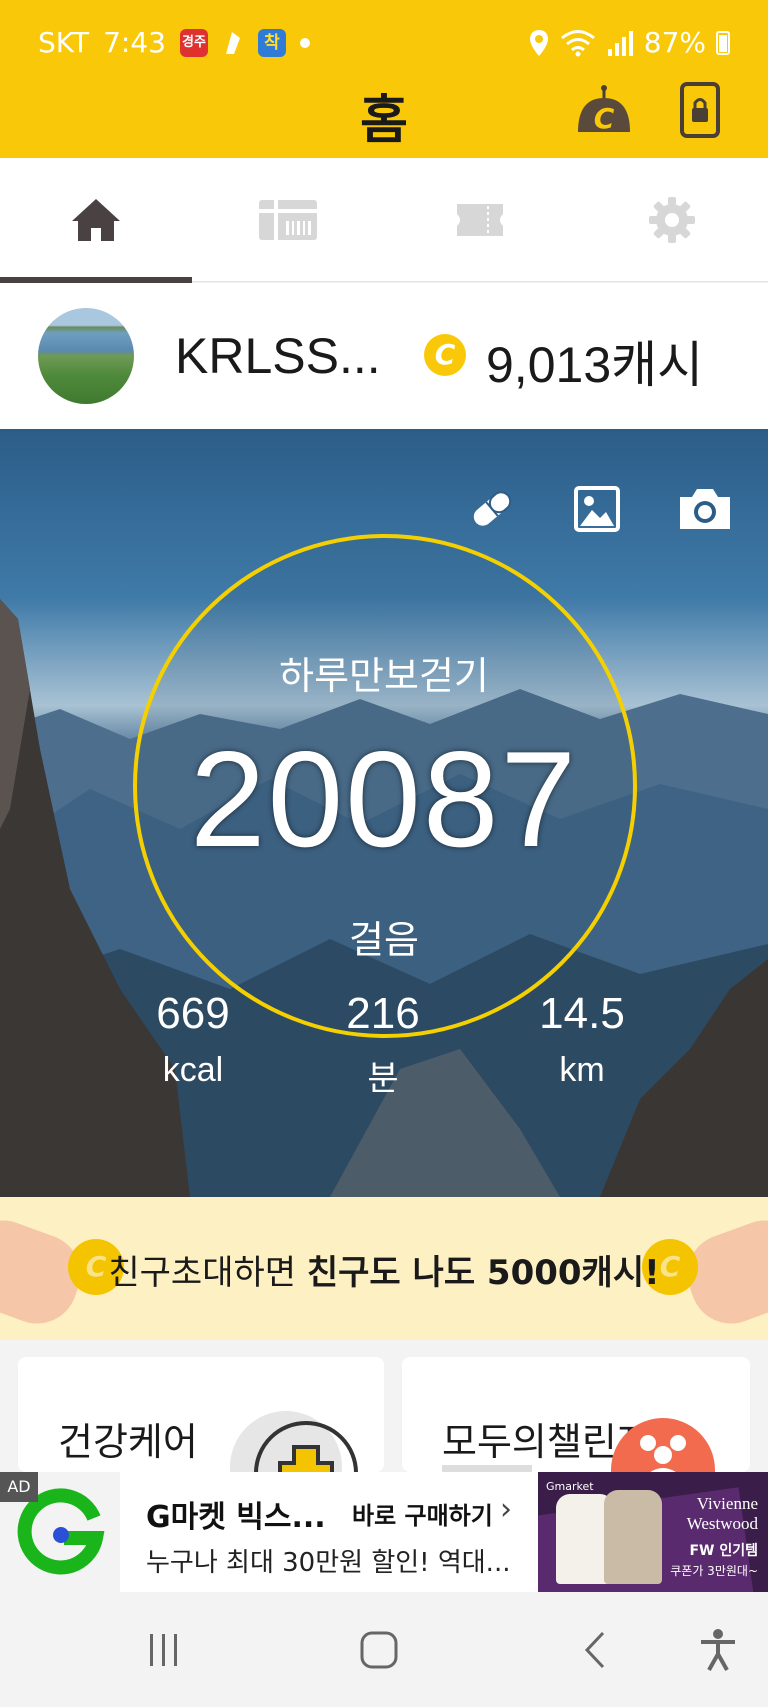 The width and height of the screenshot is (768, 1707). I want to click on change-background-button, so click(597, 509).